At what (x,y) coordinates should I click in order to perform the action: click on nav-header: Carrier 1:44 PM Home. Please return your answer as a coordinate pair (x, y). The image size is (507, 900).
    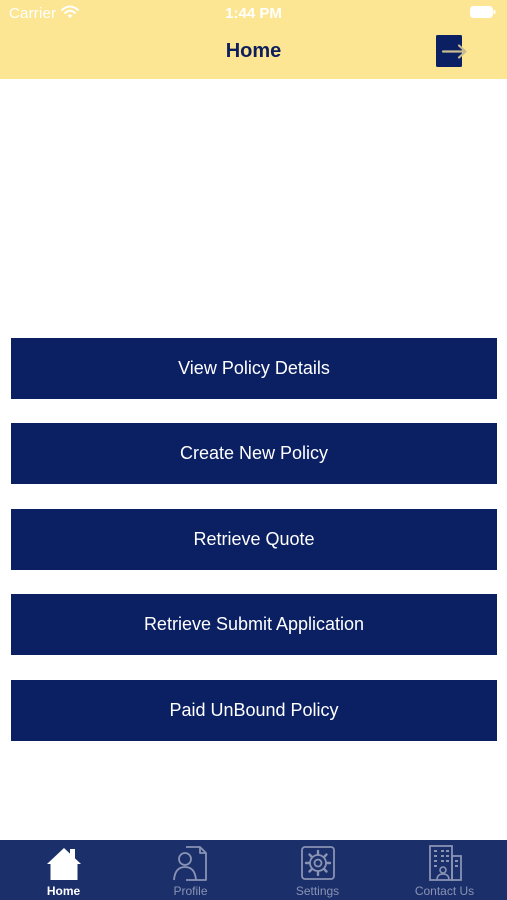
    Looking at the image, I should click on (253, 39).